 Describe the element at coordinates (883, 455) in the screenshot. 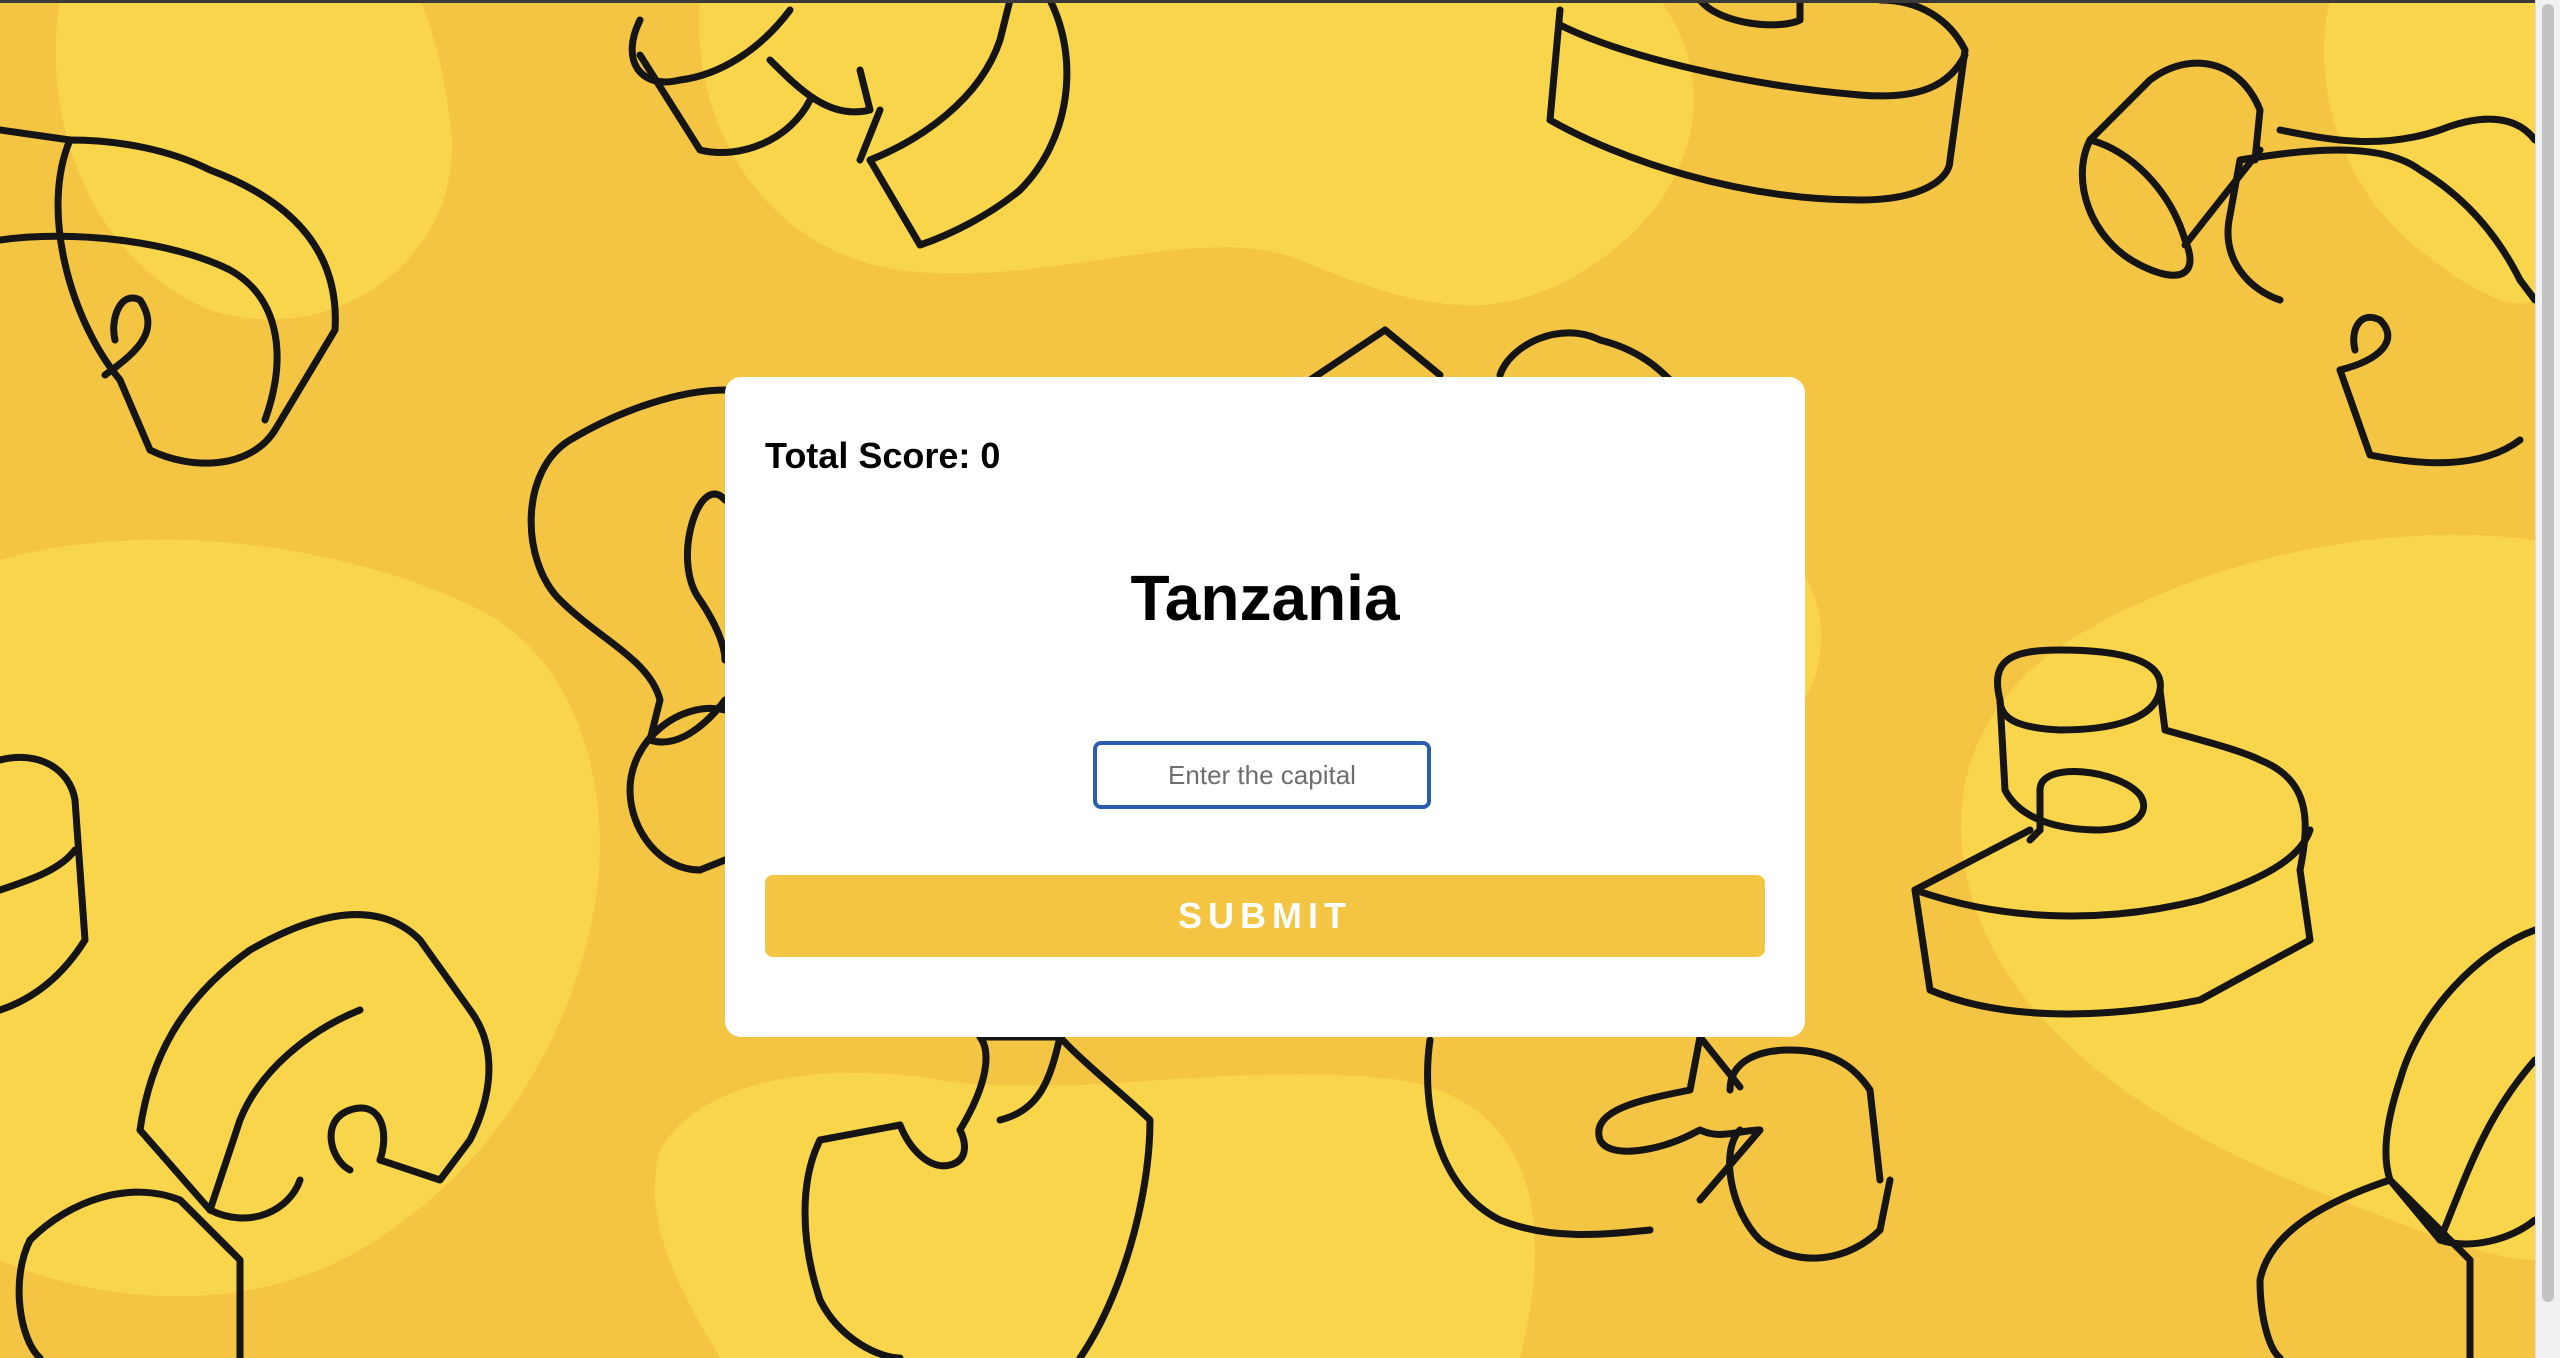

I see `total-score: Total Score: 0` at that location.